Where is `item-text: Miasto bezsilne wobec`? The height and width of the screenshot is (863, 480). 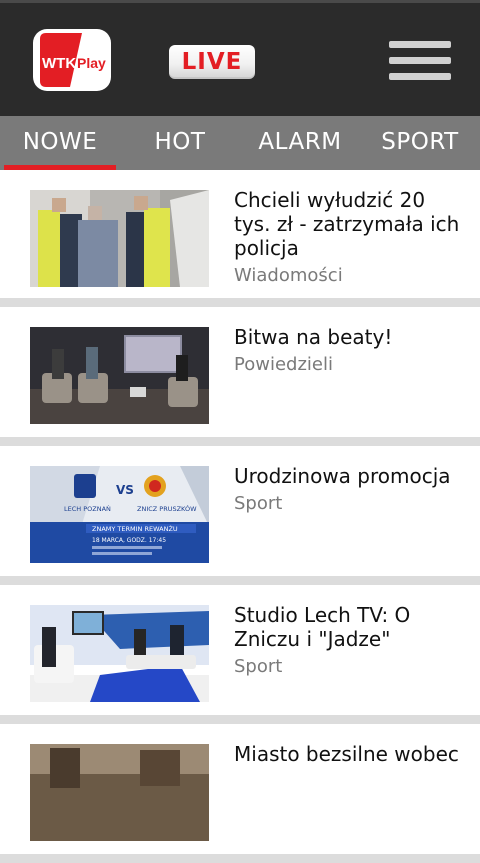
item-text: Miasto bezsilne wobec is located at coordinates (347, 756).